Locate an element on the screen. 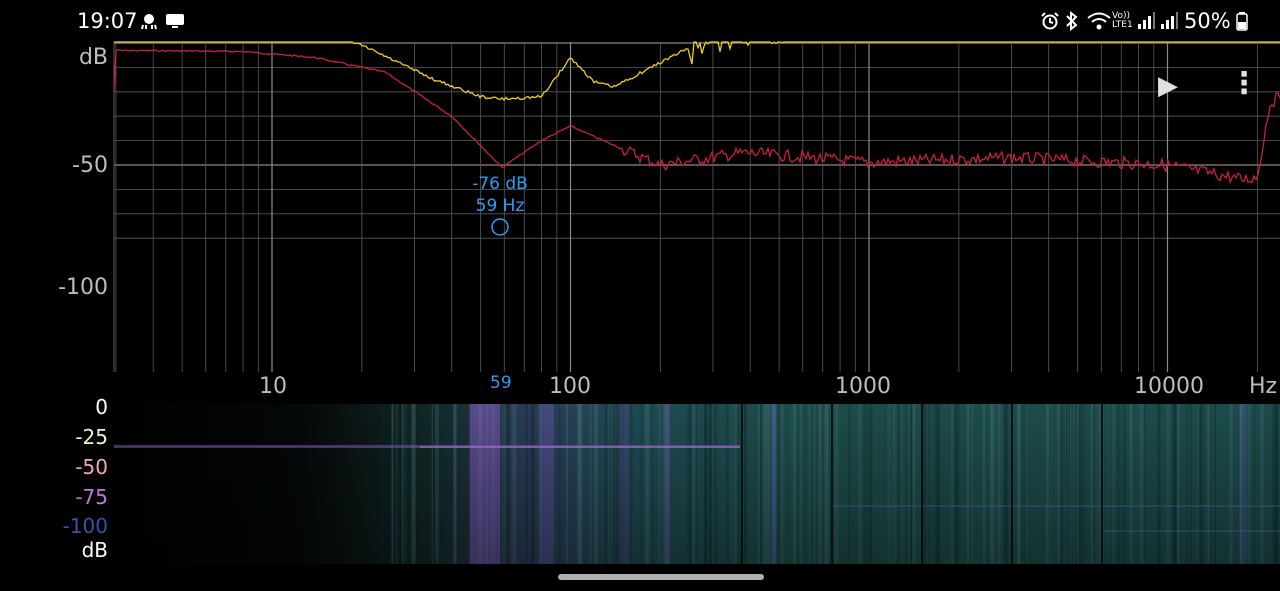 The height and width of the screenshot is (591, 1280). overflow-menu-button: ⋮ is located at coordinates (1244, 83).